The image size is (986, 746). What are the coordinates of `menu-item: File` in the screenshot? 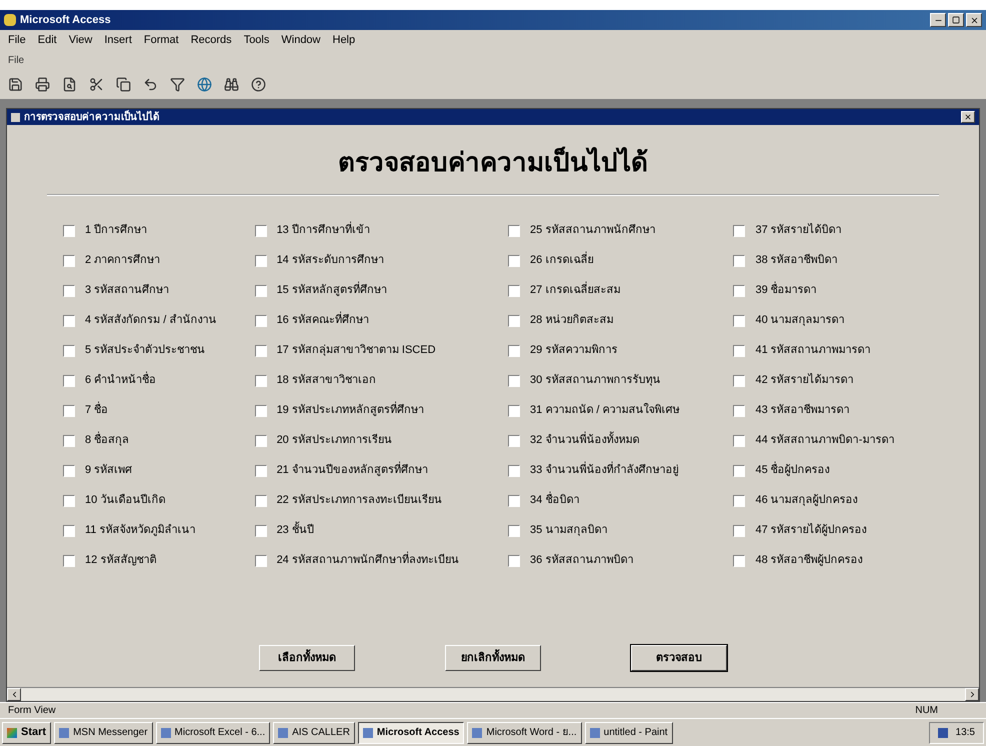 It's located at (17, 40).